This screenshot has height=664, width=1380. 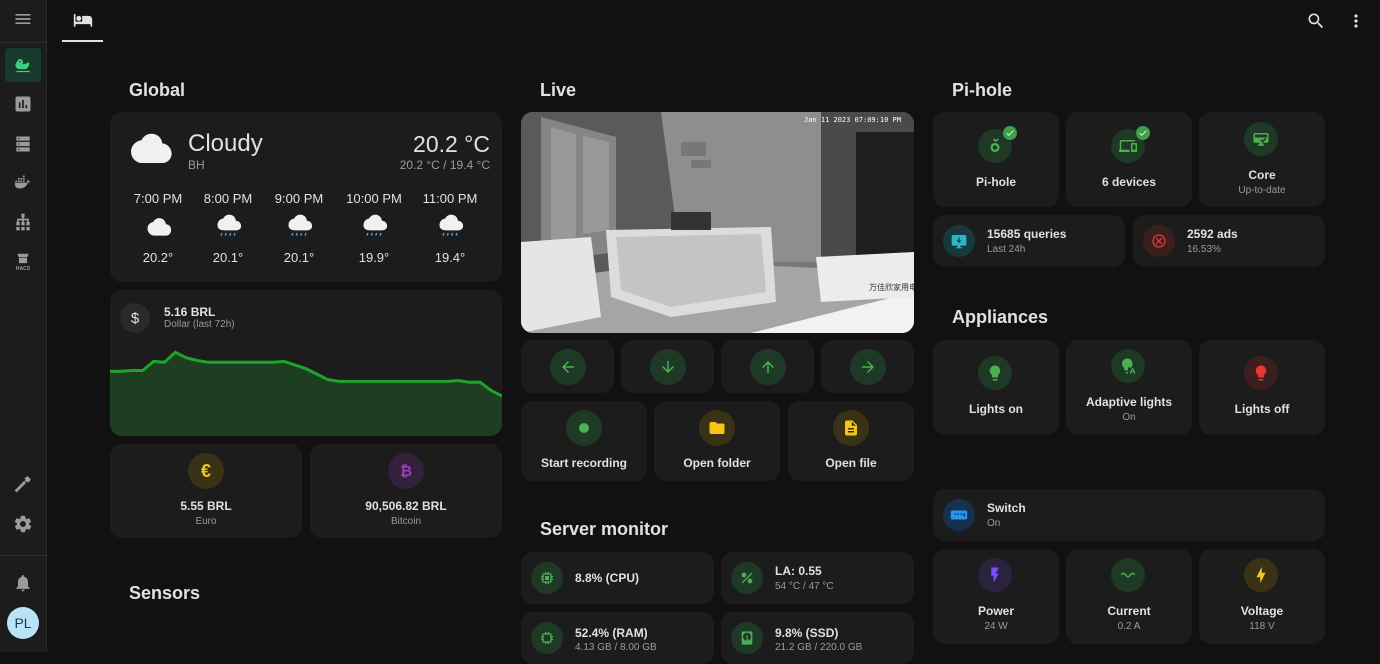 I want to click on pihole-queries-label: 15685 queries, so click(x=1027, y=234).